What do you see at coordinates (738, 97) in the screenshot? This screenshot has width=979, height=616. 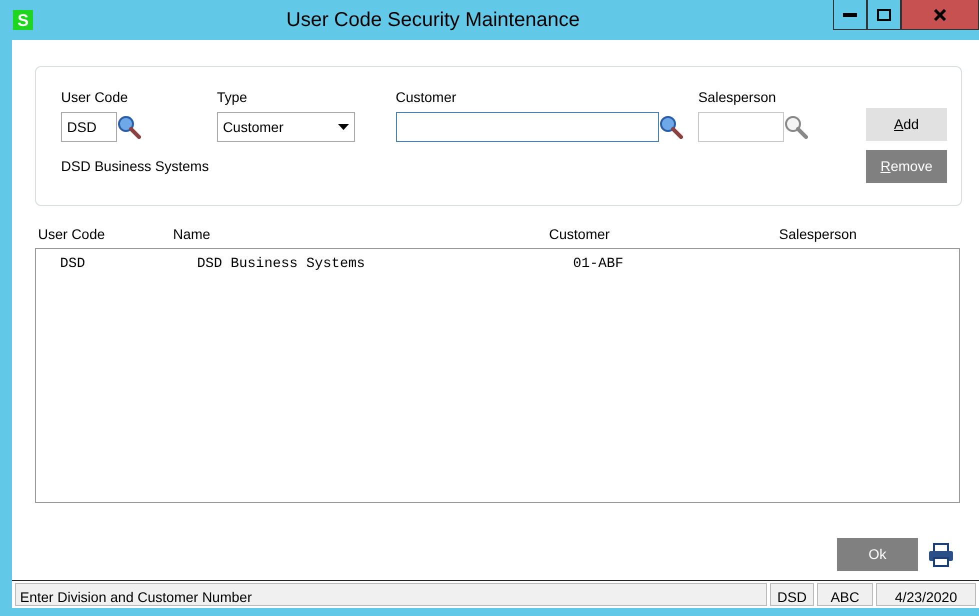 I see `field-label: Salesperson` at bounding box center [738, 97].